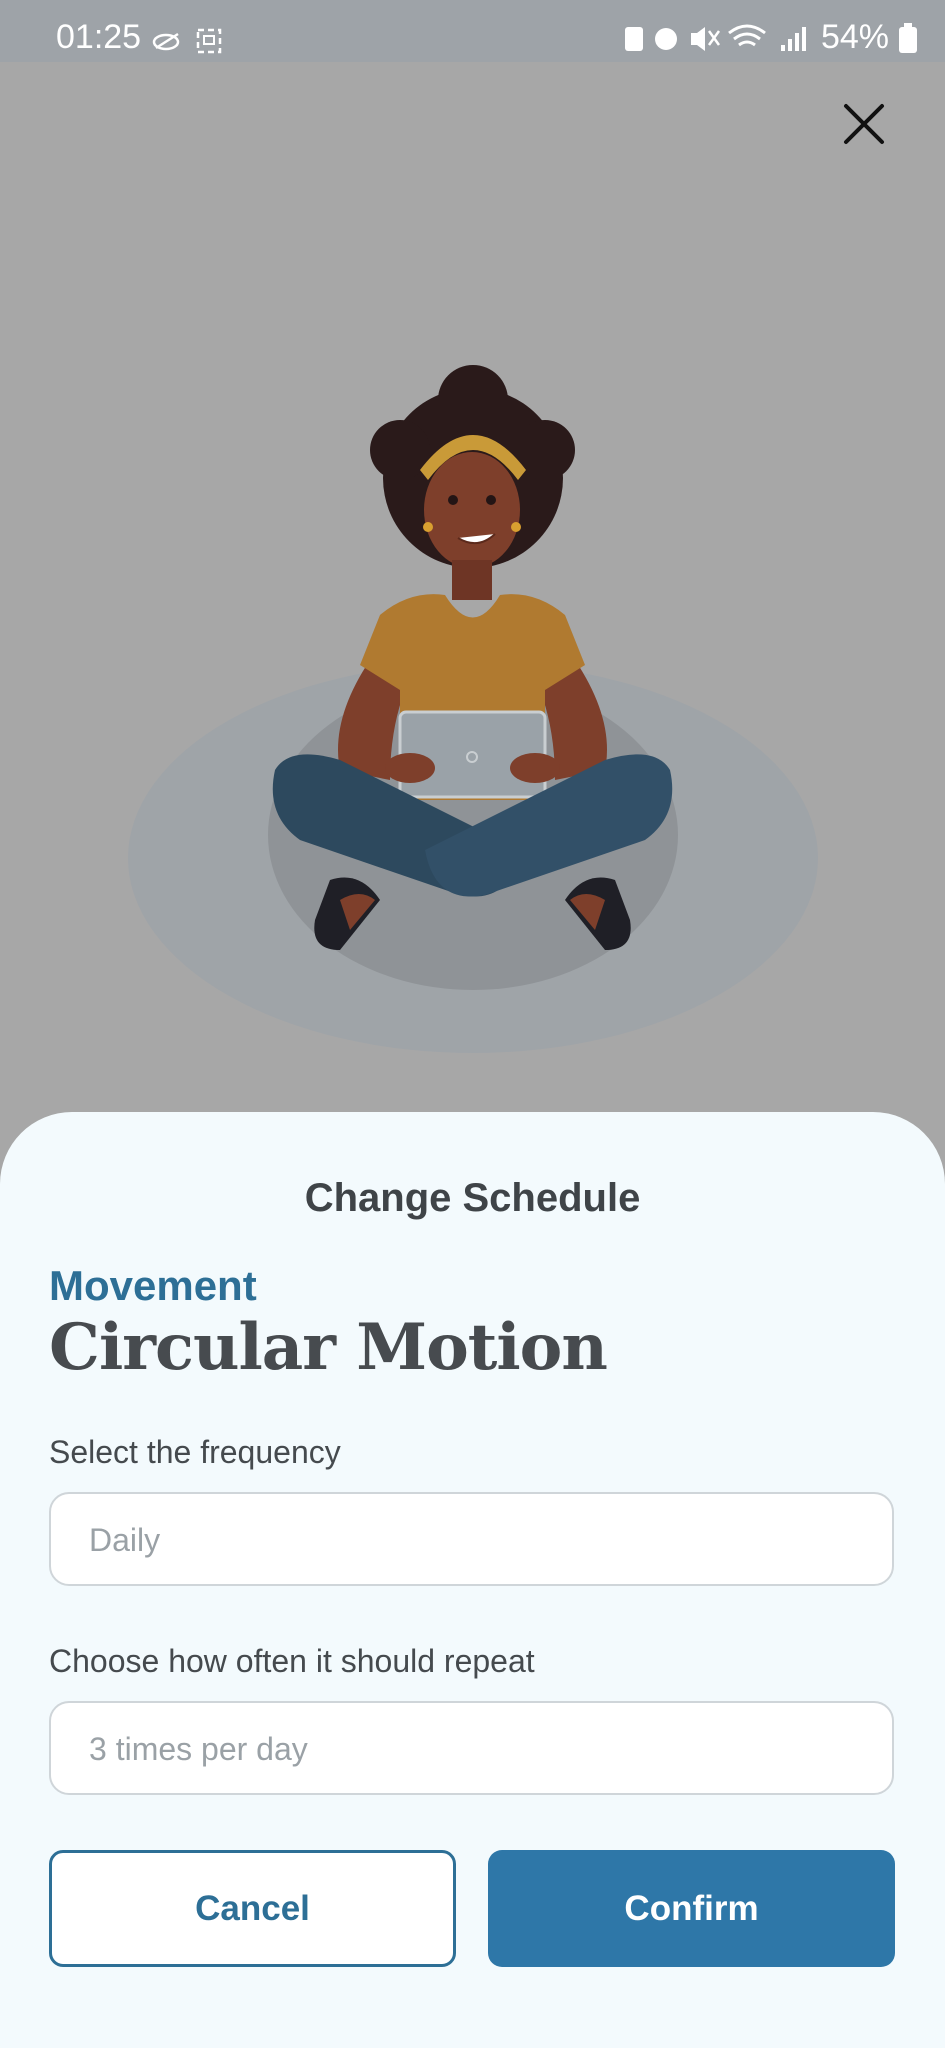 Image resolution: width=945 pixels, height=2048 pixels. I want to click on status-bar: 01:25 54%, so click(472, 31).